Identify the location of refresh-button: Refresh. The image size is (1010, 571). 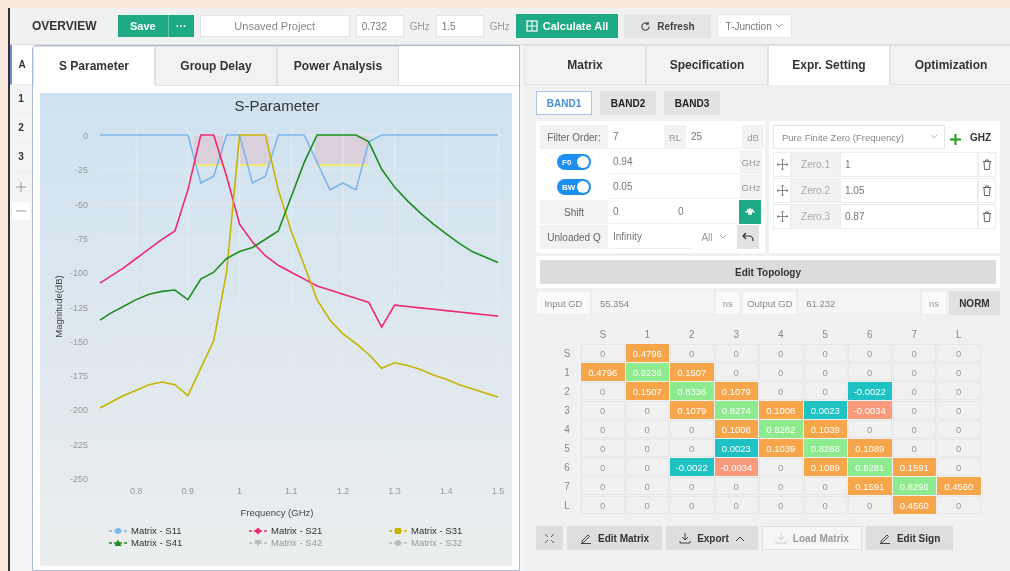
(667, 26).